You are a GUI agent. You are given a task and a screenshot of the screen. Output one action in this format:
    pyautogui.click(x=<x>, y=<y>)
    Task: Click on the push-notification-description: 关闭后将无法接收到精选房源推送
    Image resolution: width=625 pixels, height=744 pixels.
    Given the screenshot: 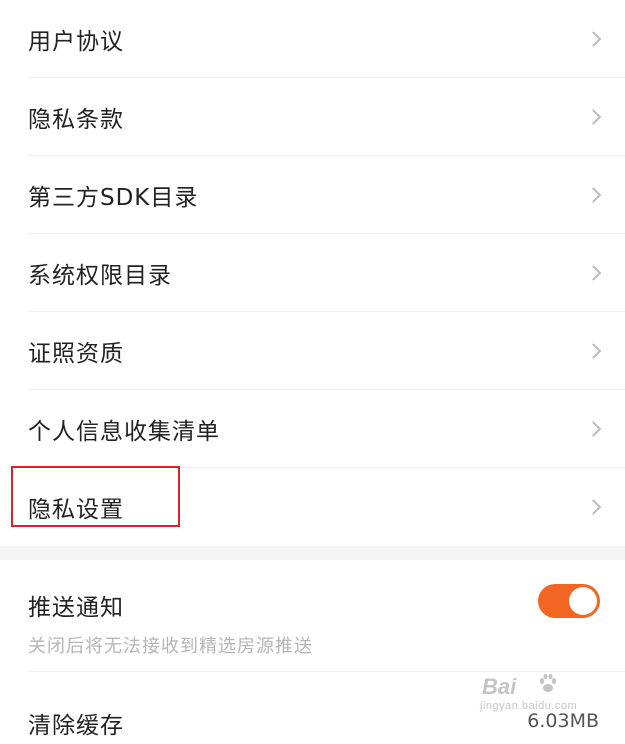 What is the action you would take?
    pyautogui.click(x=170, y=646)
    